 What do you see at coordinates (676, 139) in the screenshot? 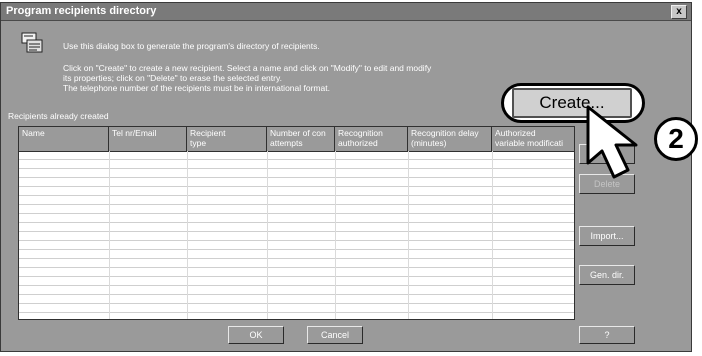
I see `step-number-badge: 2` at bounding box center [676, 139].